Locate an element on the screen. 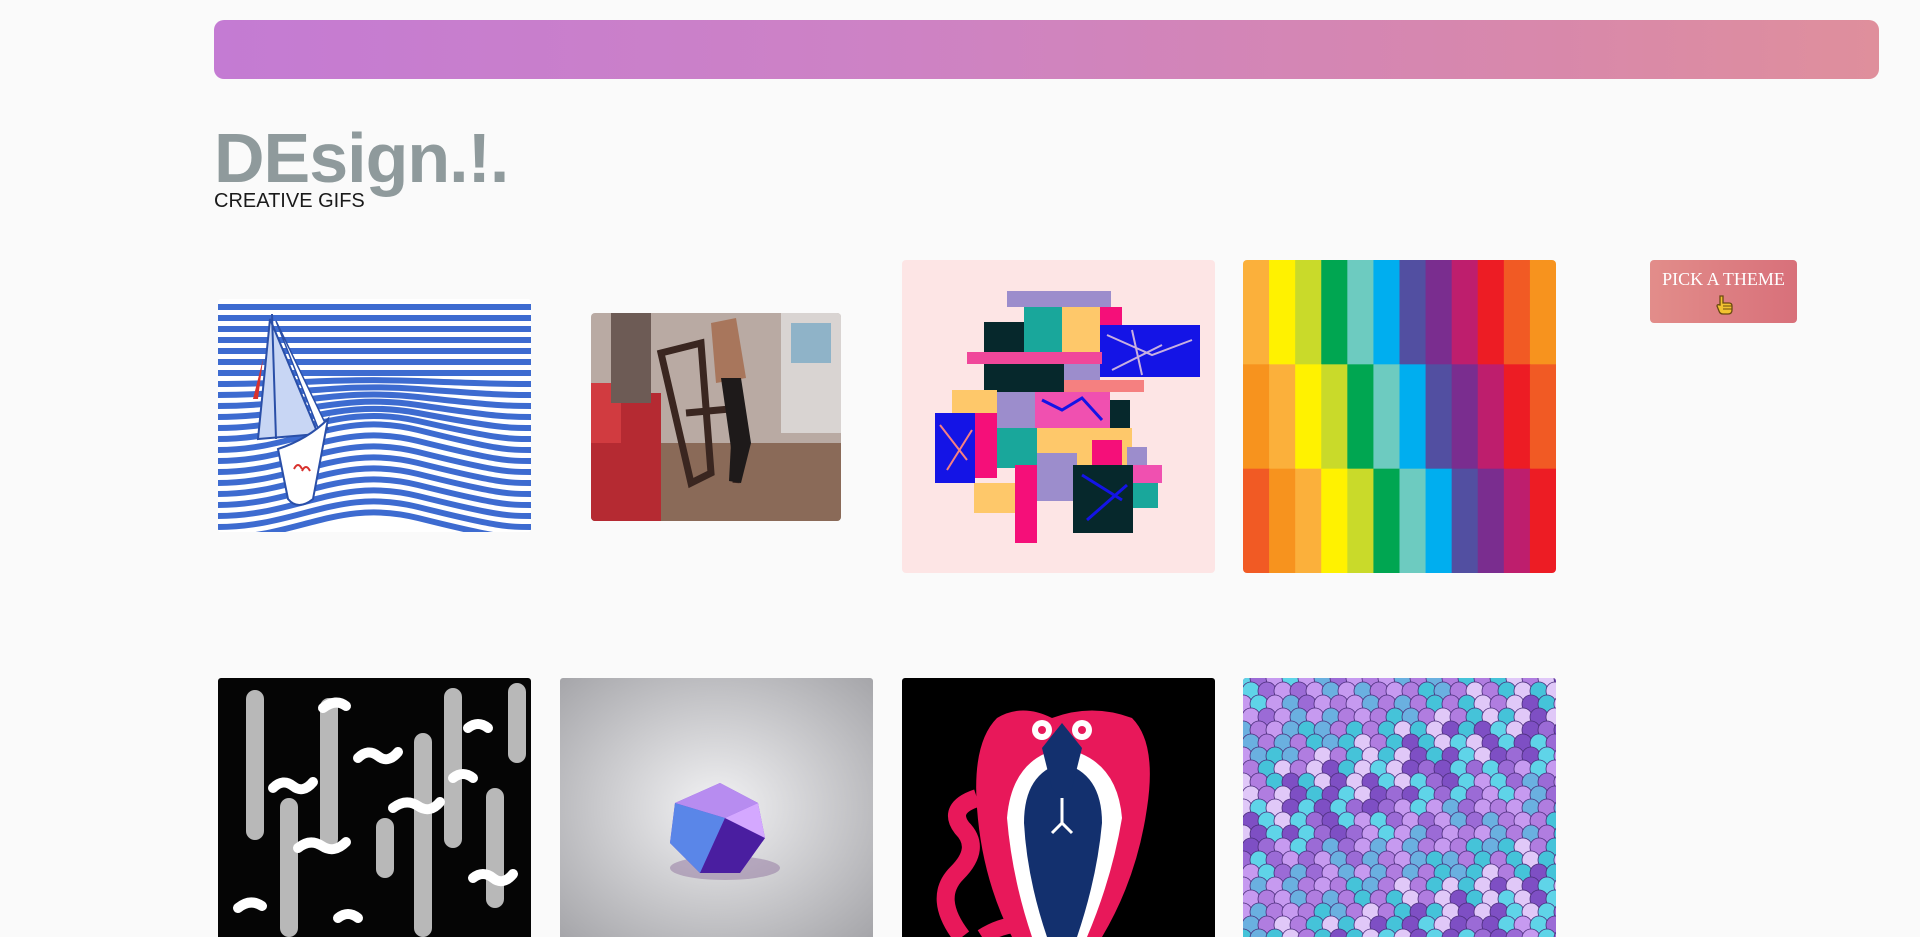 This screenshot has width=1920, height=937. abstract-collage-gif is located at coordinates (1058, 416).